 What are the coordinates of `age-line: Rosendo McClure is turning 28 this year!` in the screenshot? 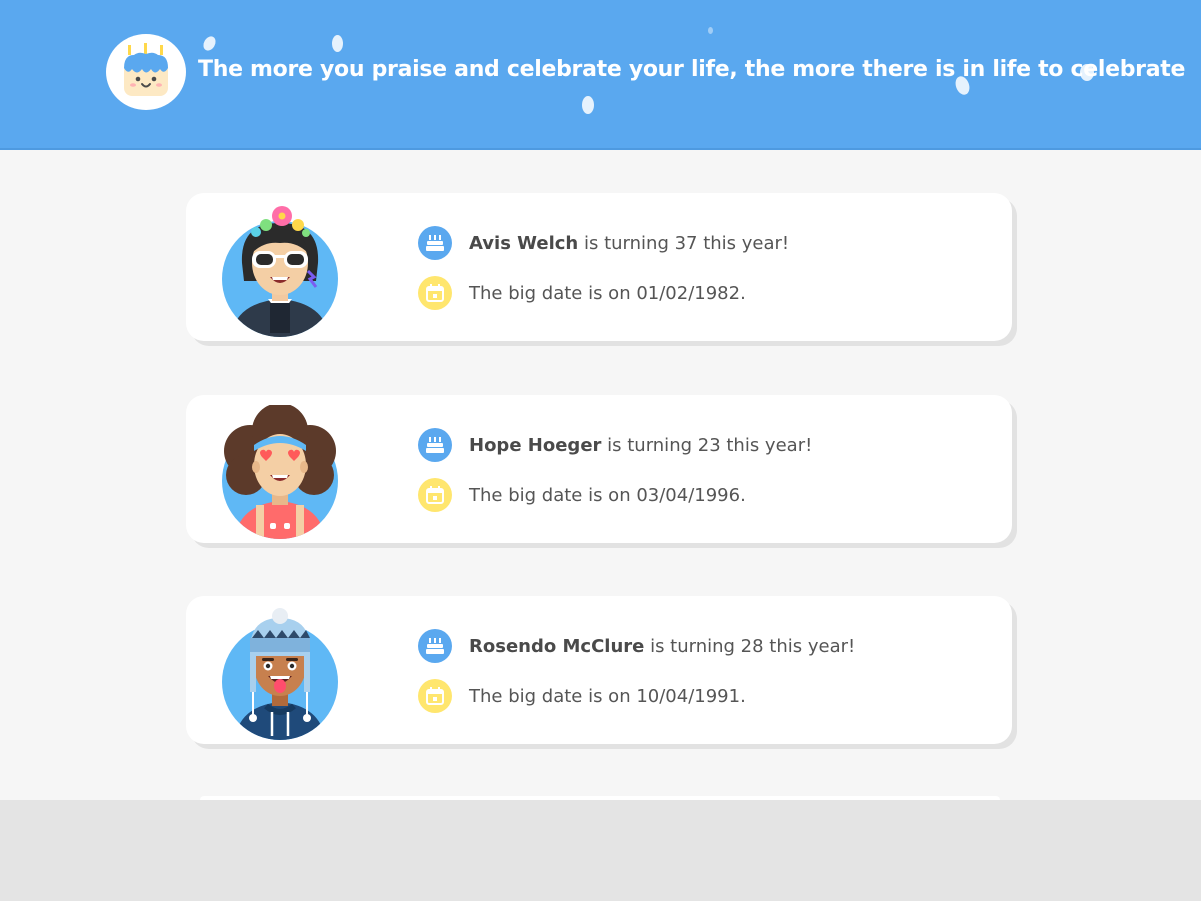 It's located at (636, 646).